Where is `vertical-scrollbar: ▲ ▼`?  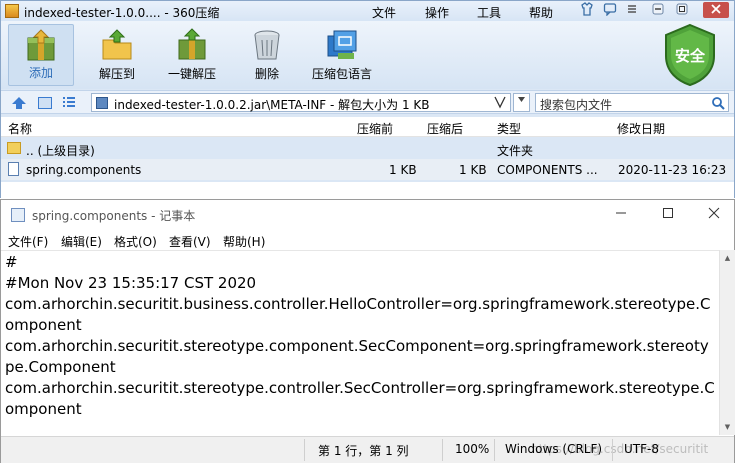 vertical-scrollbar: ▲ ▼ is located at coordinates (727, 342).